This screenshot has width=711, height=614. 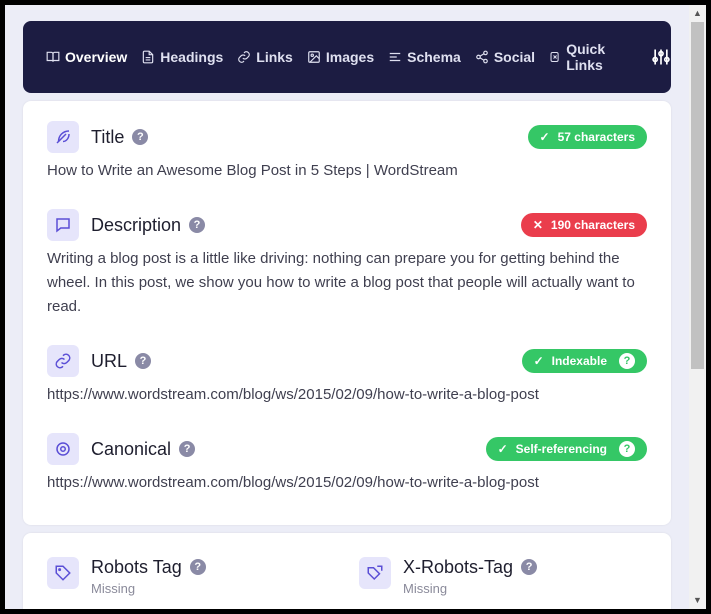 What do you see at coordinates (561, 449) in the screenshot?
I see `canonical-badge-text: Self-referencing` at bounding box center [561, 449].